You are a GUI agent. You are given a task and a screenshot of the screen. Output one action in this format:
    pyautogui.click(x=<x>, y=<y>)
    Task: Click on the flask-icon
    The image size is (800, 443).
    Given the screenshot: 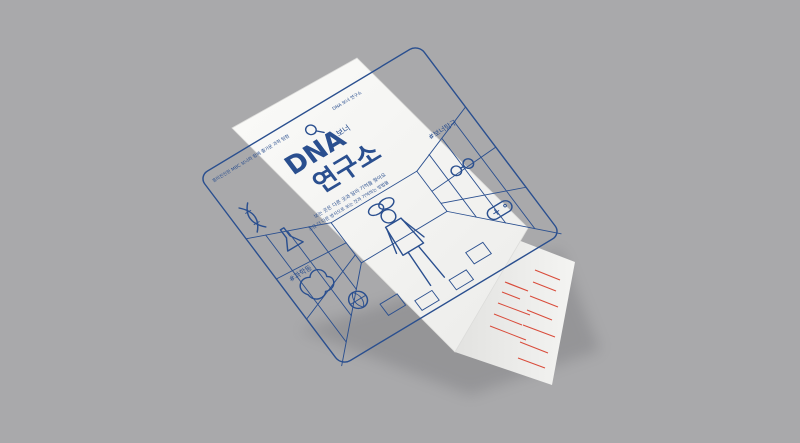 What is the action you would take?
    pyautogui.click(x=291, y=239)
    